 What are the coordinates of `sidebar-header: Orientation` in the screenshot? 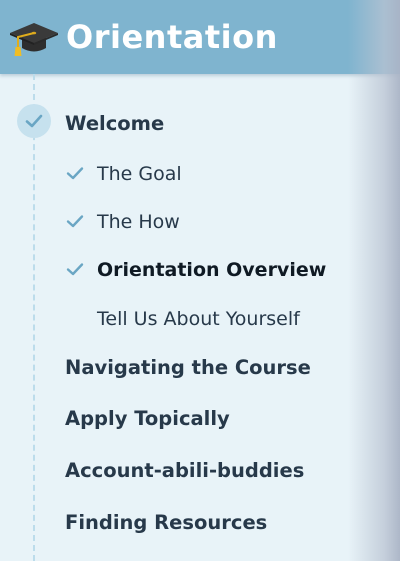 It's located at (200, 37).